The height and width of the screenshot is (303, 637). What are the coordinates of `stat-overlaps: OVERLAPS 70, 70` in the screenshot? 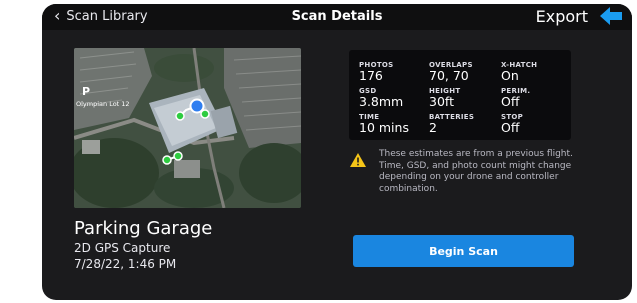 It's located at (451, 71).